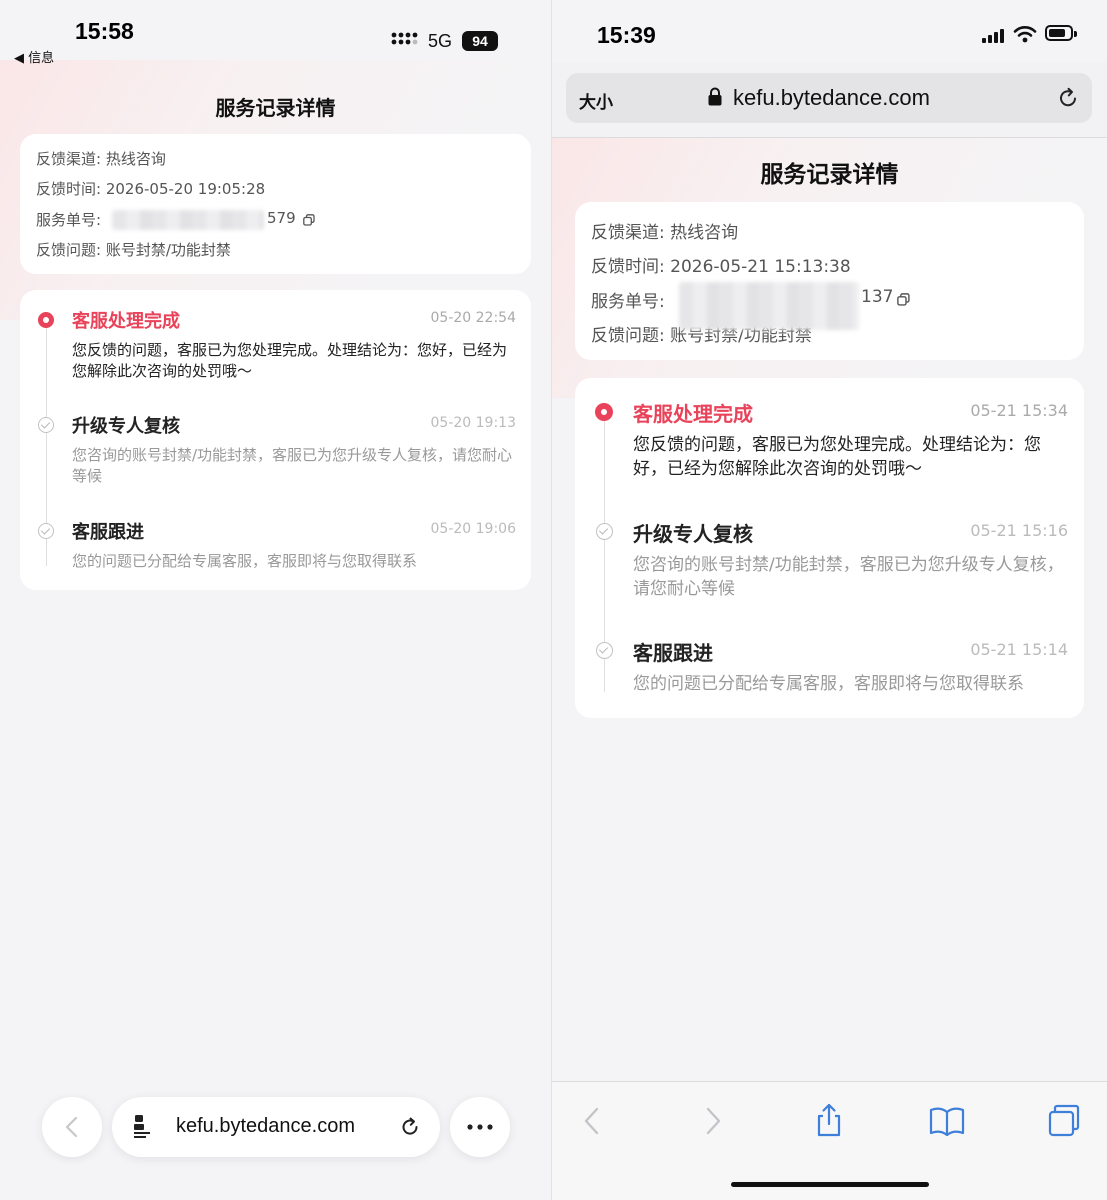 The width and height of the screenshot is (1107, 1200). What do you see at coordinates (1057, 33) in the screenshot?
I see `battery-level` at bounding box center [1057, 33].